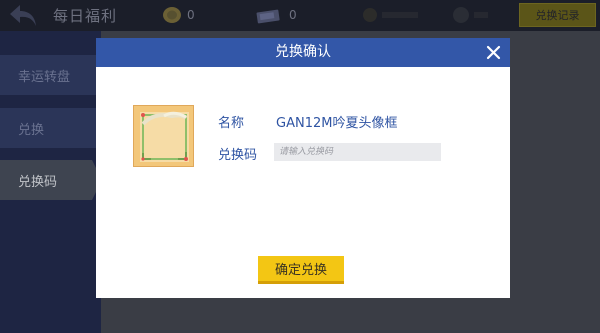 The height and width of the screenshot is (333, 600). I want to click on item-name-value: GAN12M吟夏头像框, so click(337, 123).